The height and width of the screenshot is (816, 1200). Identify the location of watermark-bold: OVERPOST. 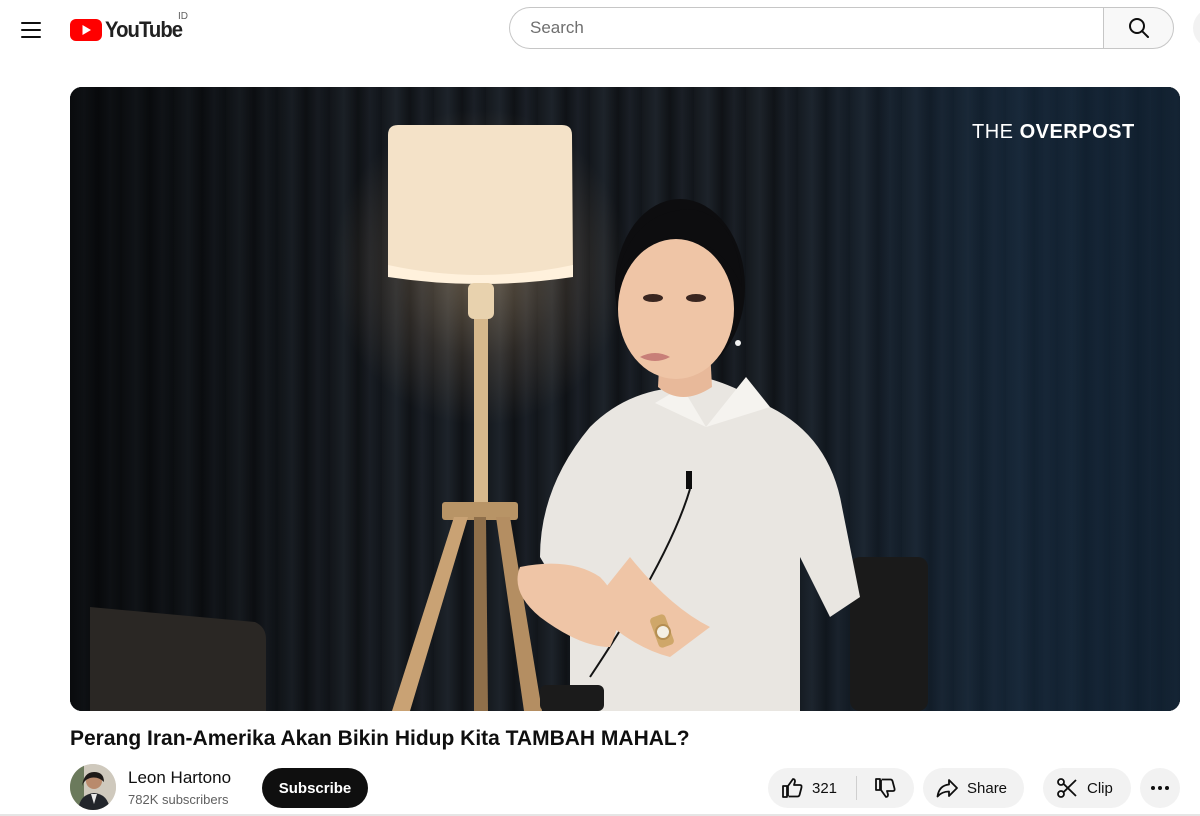
(1077, 132).